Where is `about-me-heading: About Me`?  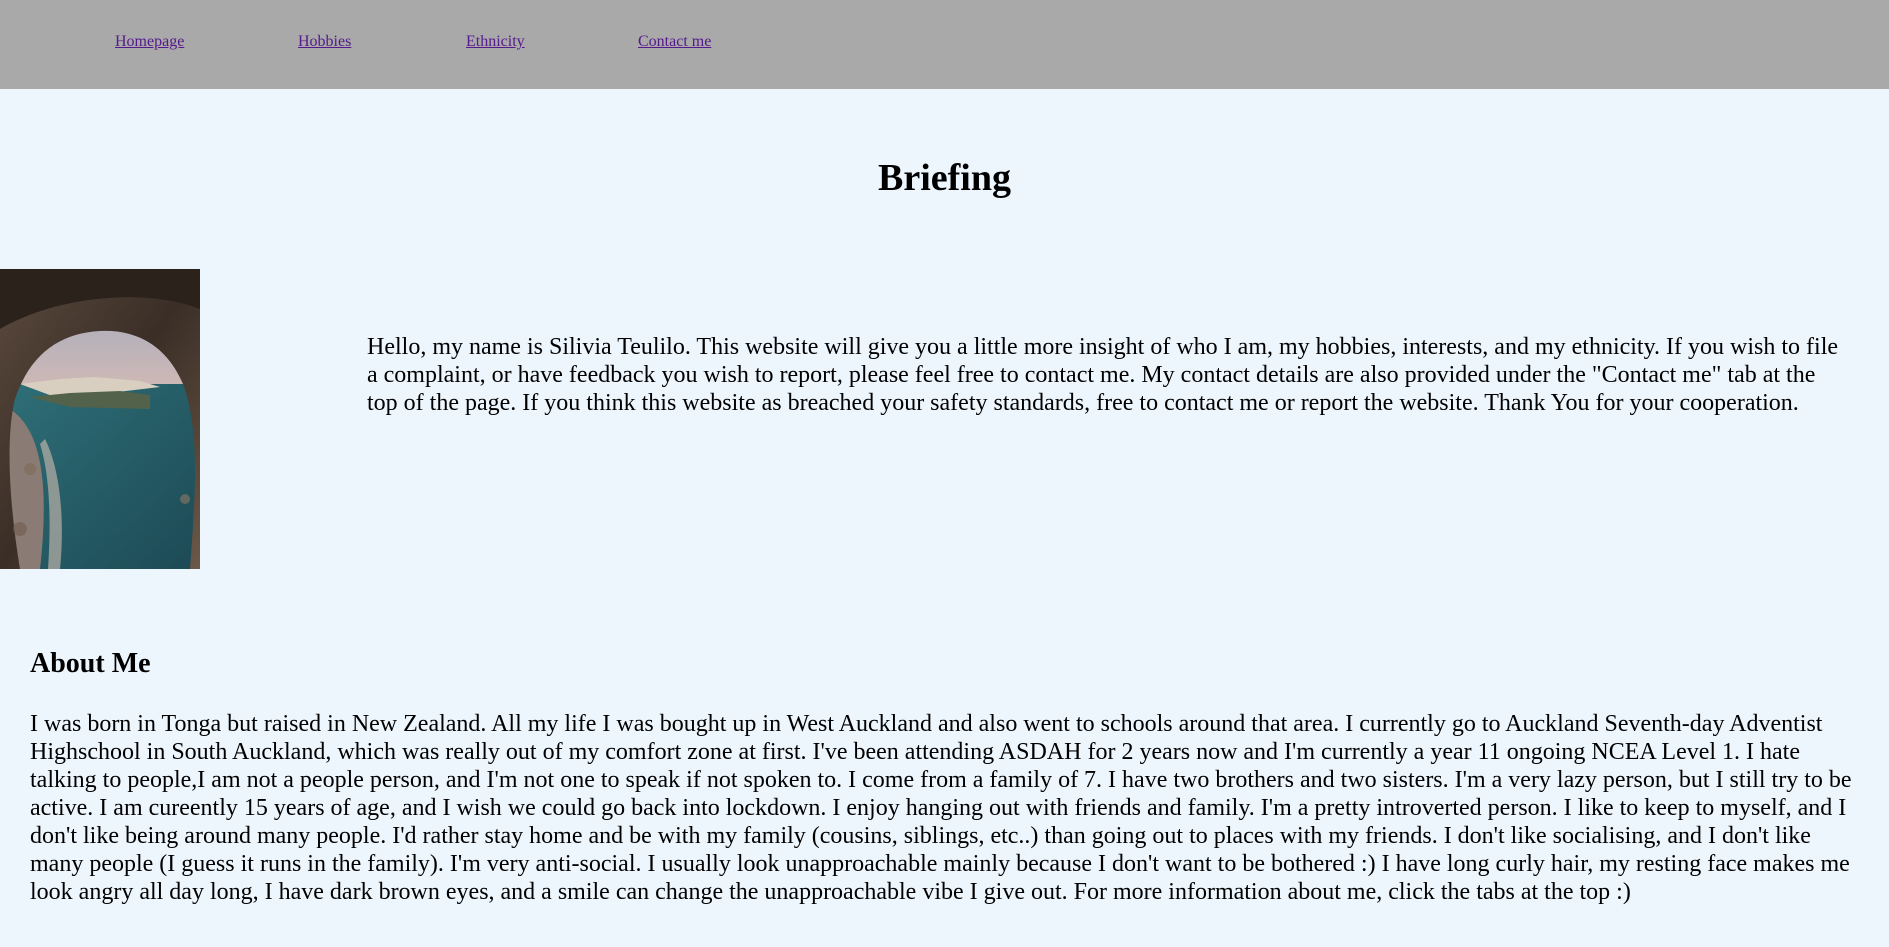 about-me-heading: About Me is located at coordinates (90, 663).